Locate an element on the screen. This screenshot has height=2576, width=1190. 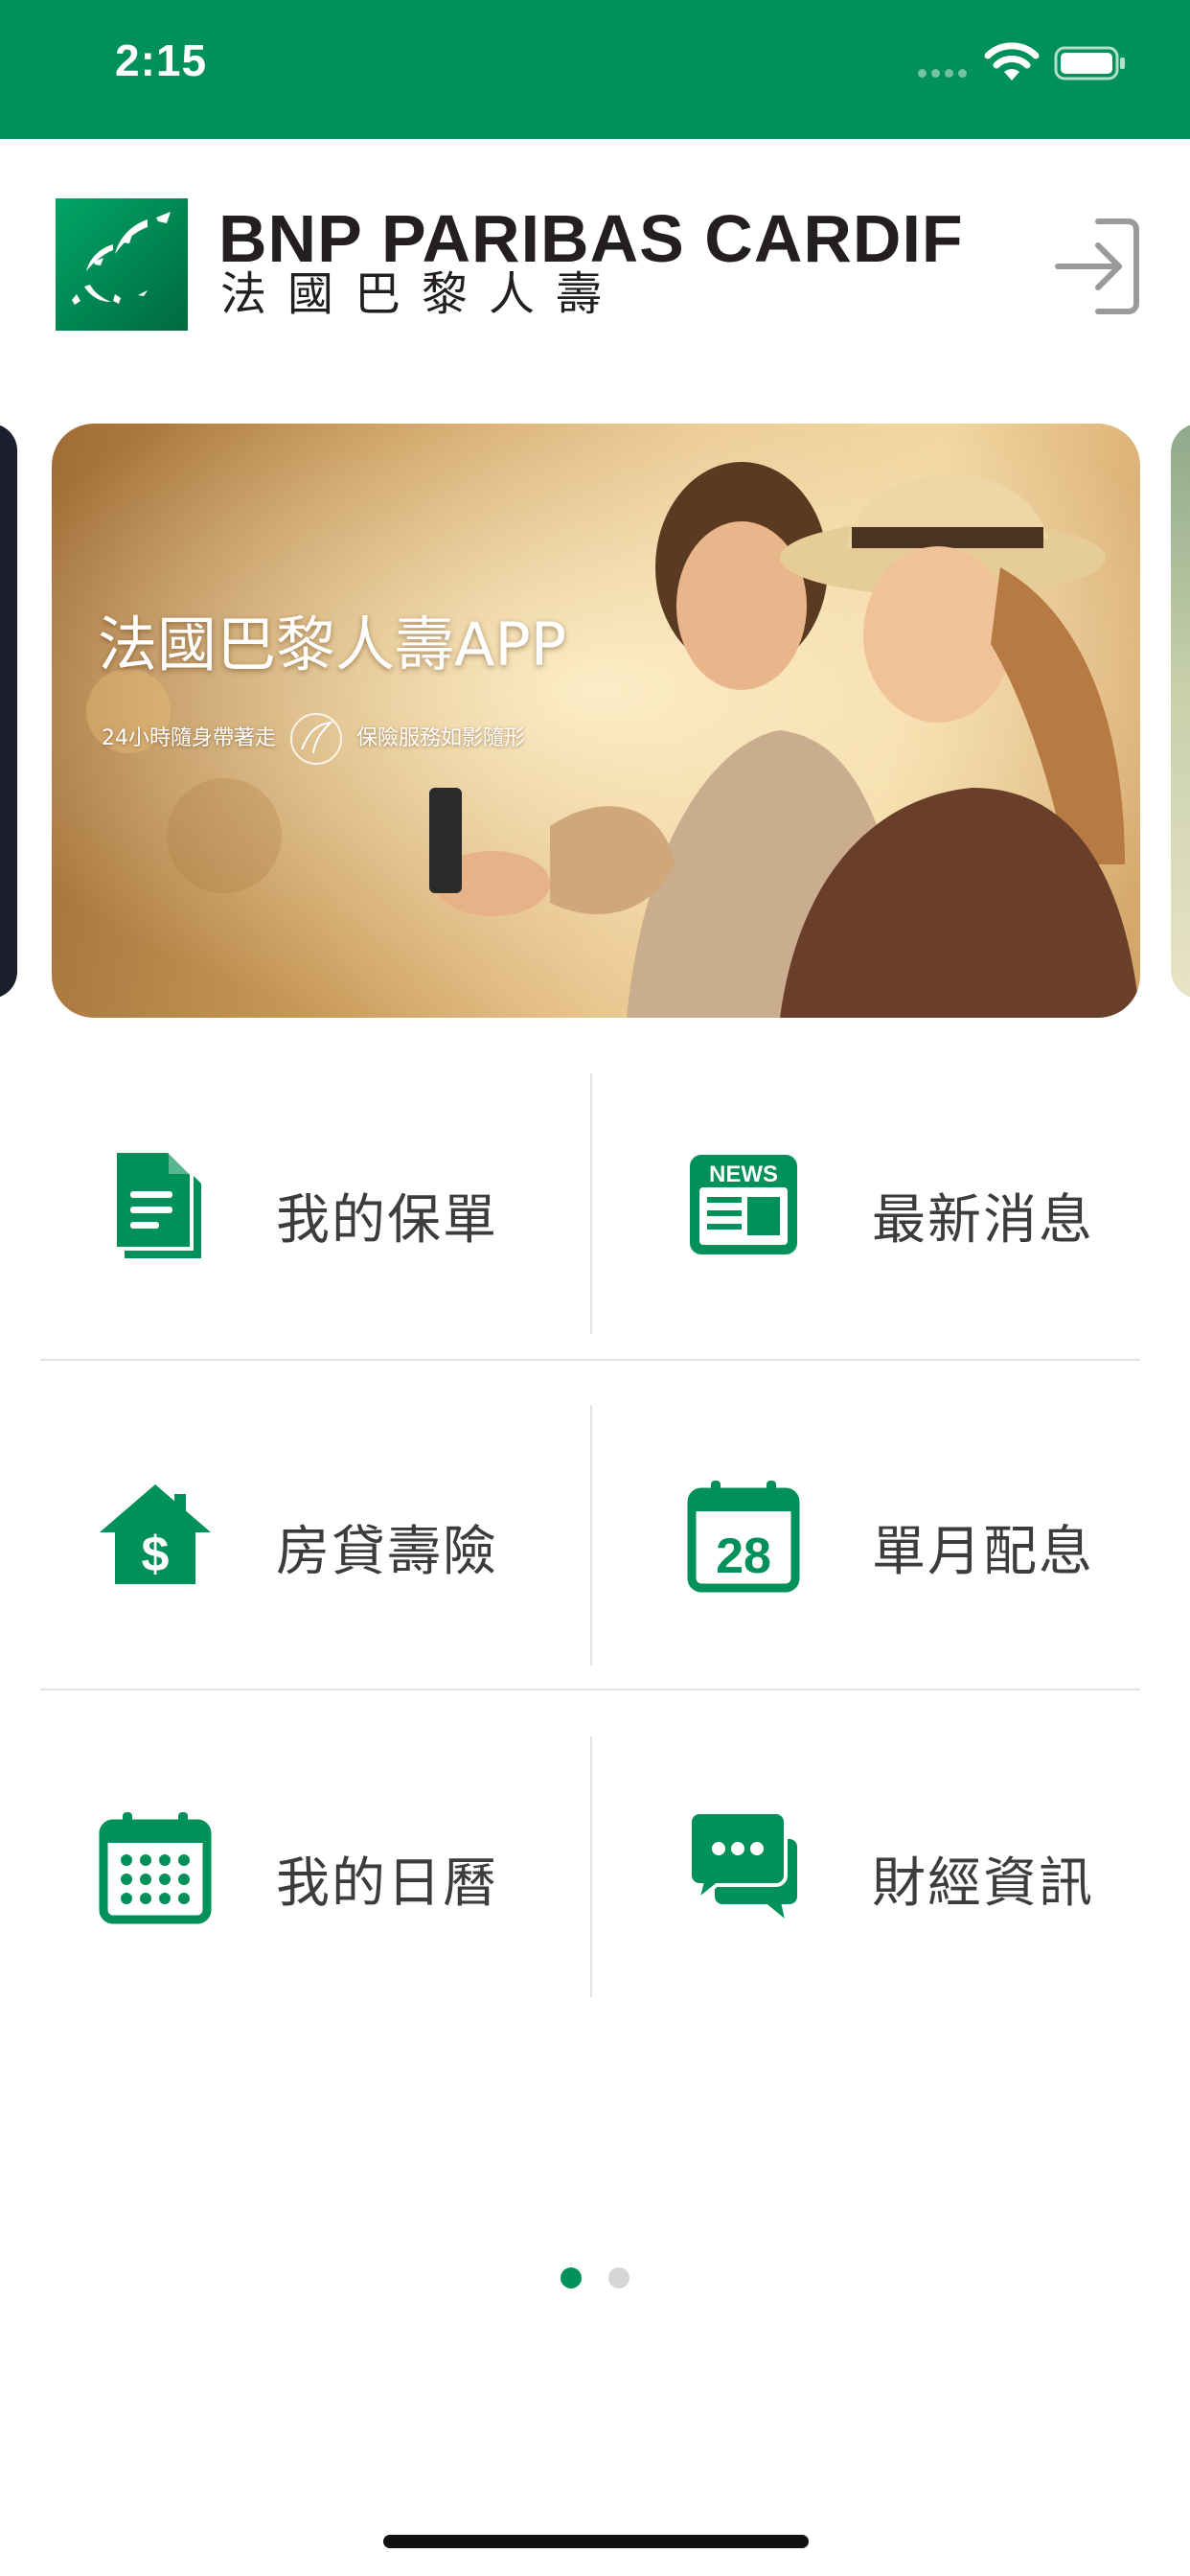
menu-label: 財經資訊 is located at coordinates (983, 1883).